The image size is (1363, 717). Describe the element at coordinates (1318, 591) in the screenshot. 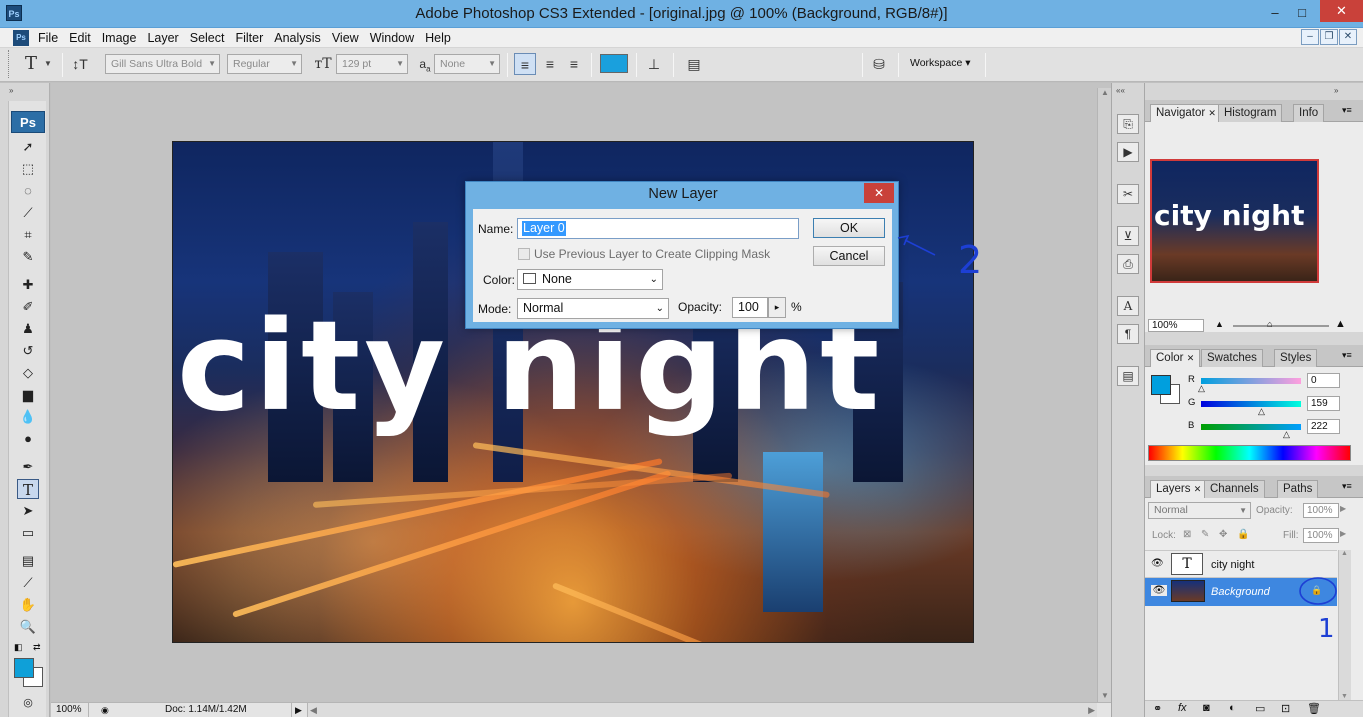

I see `lock-circle-annotation` at that location.